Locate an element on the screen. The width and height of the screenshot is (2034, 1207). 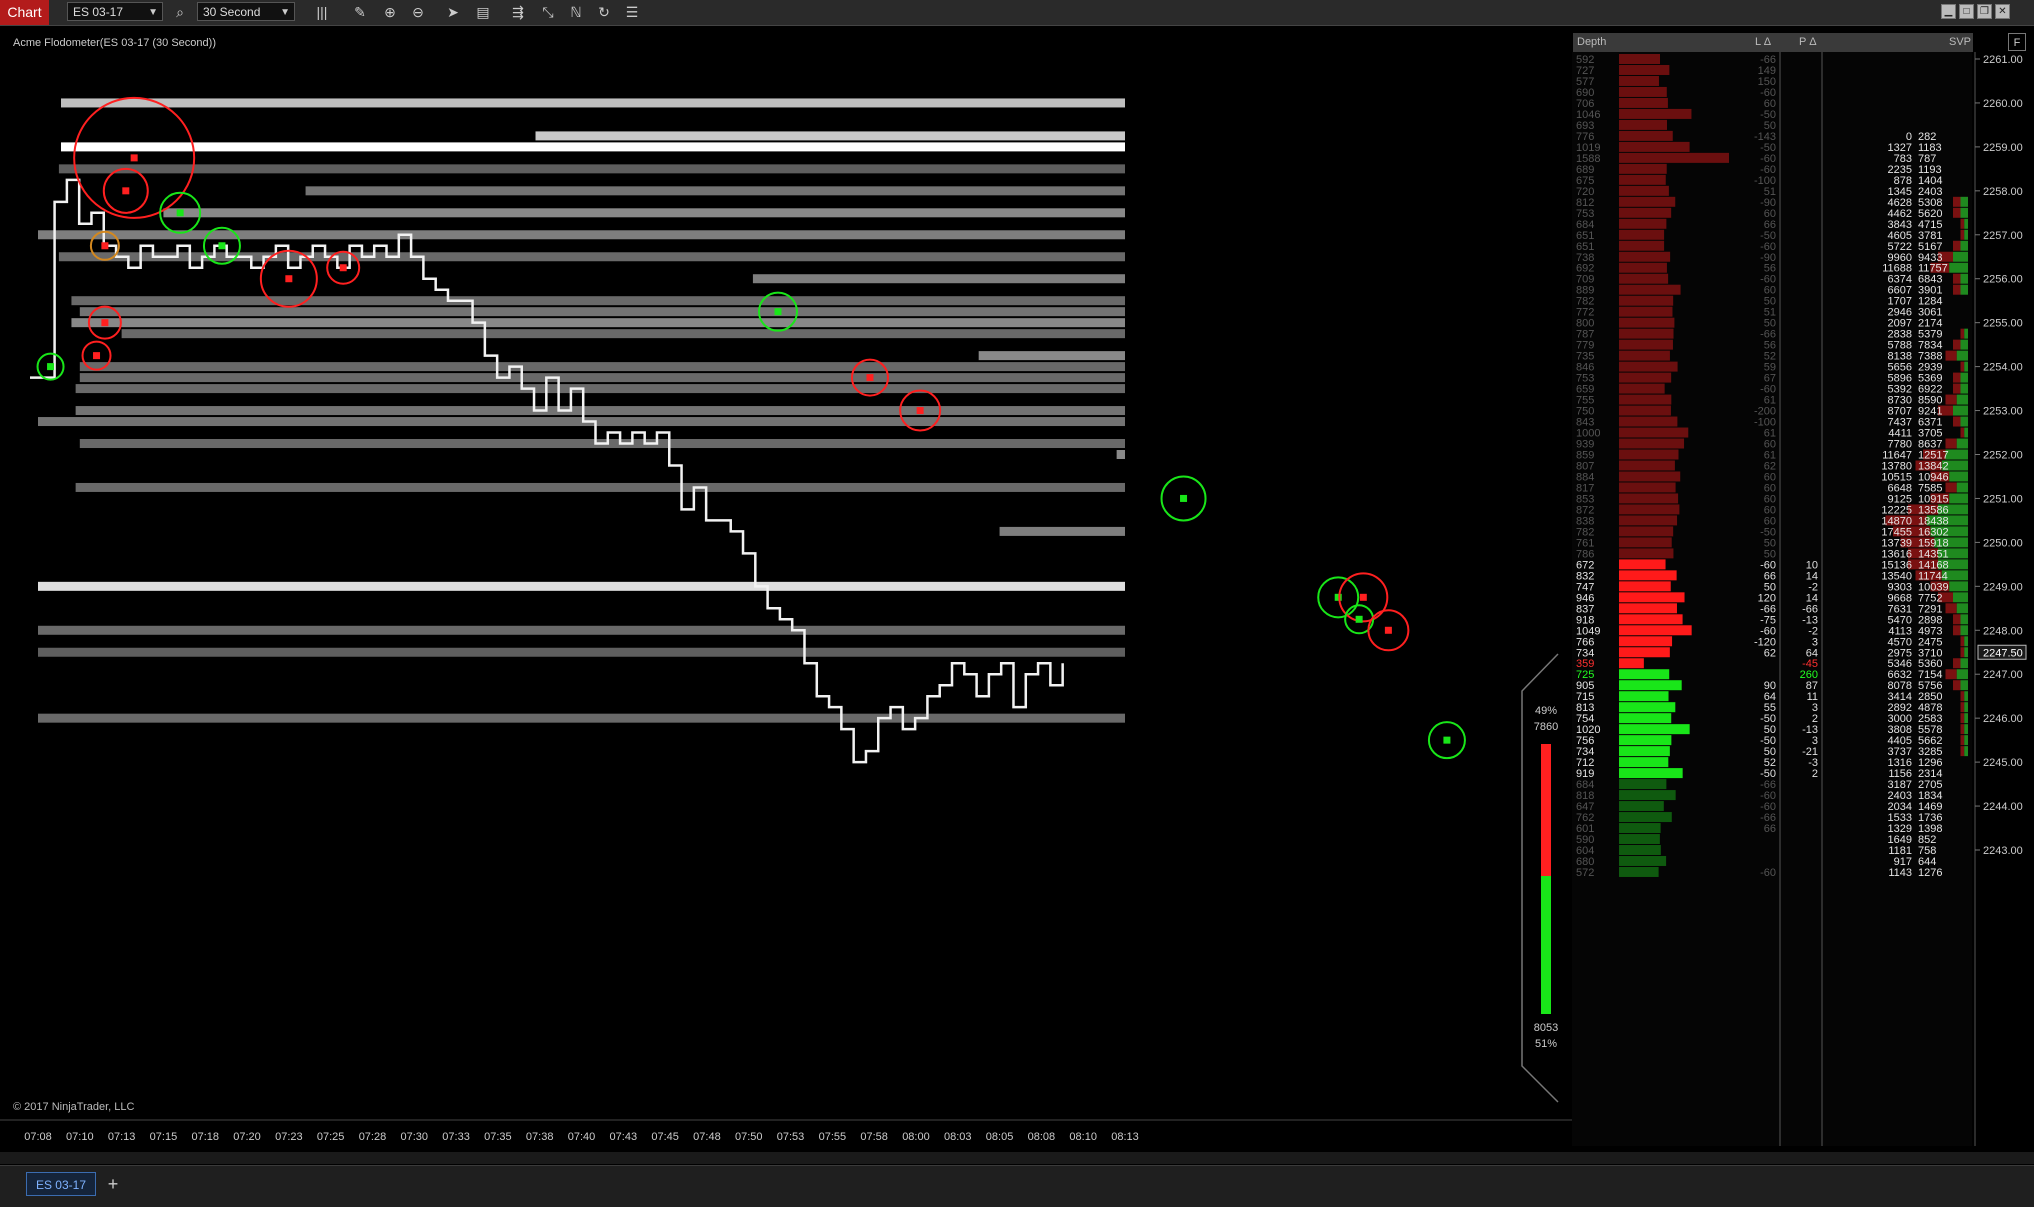
time-label: 07:25 is located at coordinates (331, 1137).